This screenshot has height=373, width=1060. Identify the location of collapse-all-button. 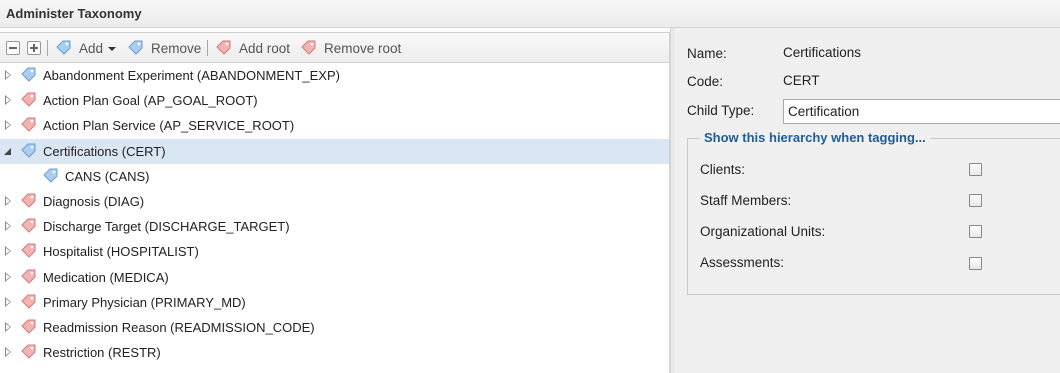
(13, 48).